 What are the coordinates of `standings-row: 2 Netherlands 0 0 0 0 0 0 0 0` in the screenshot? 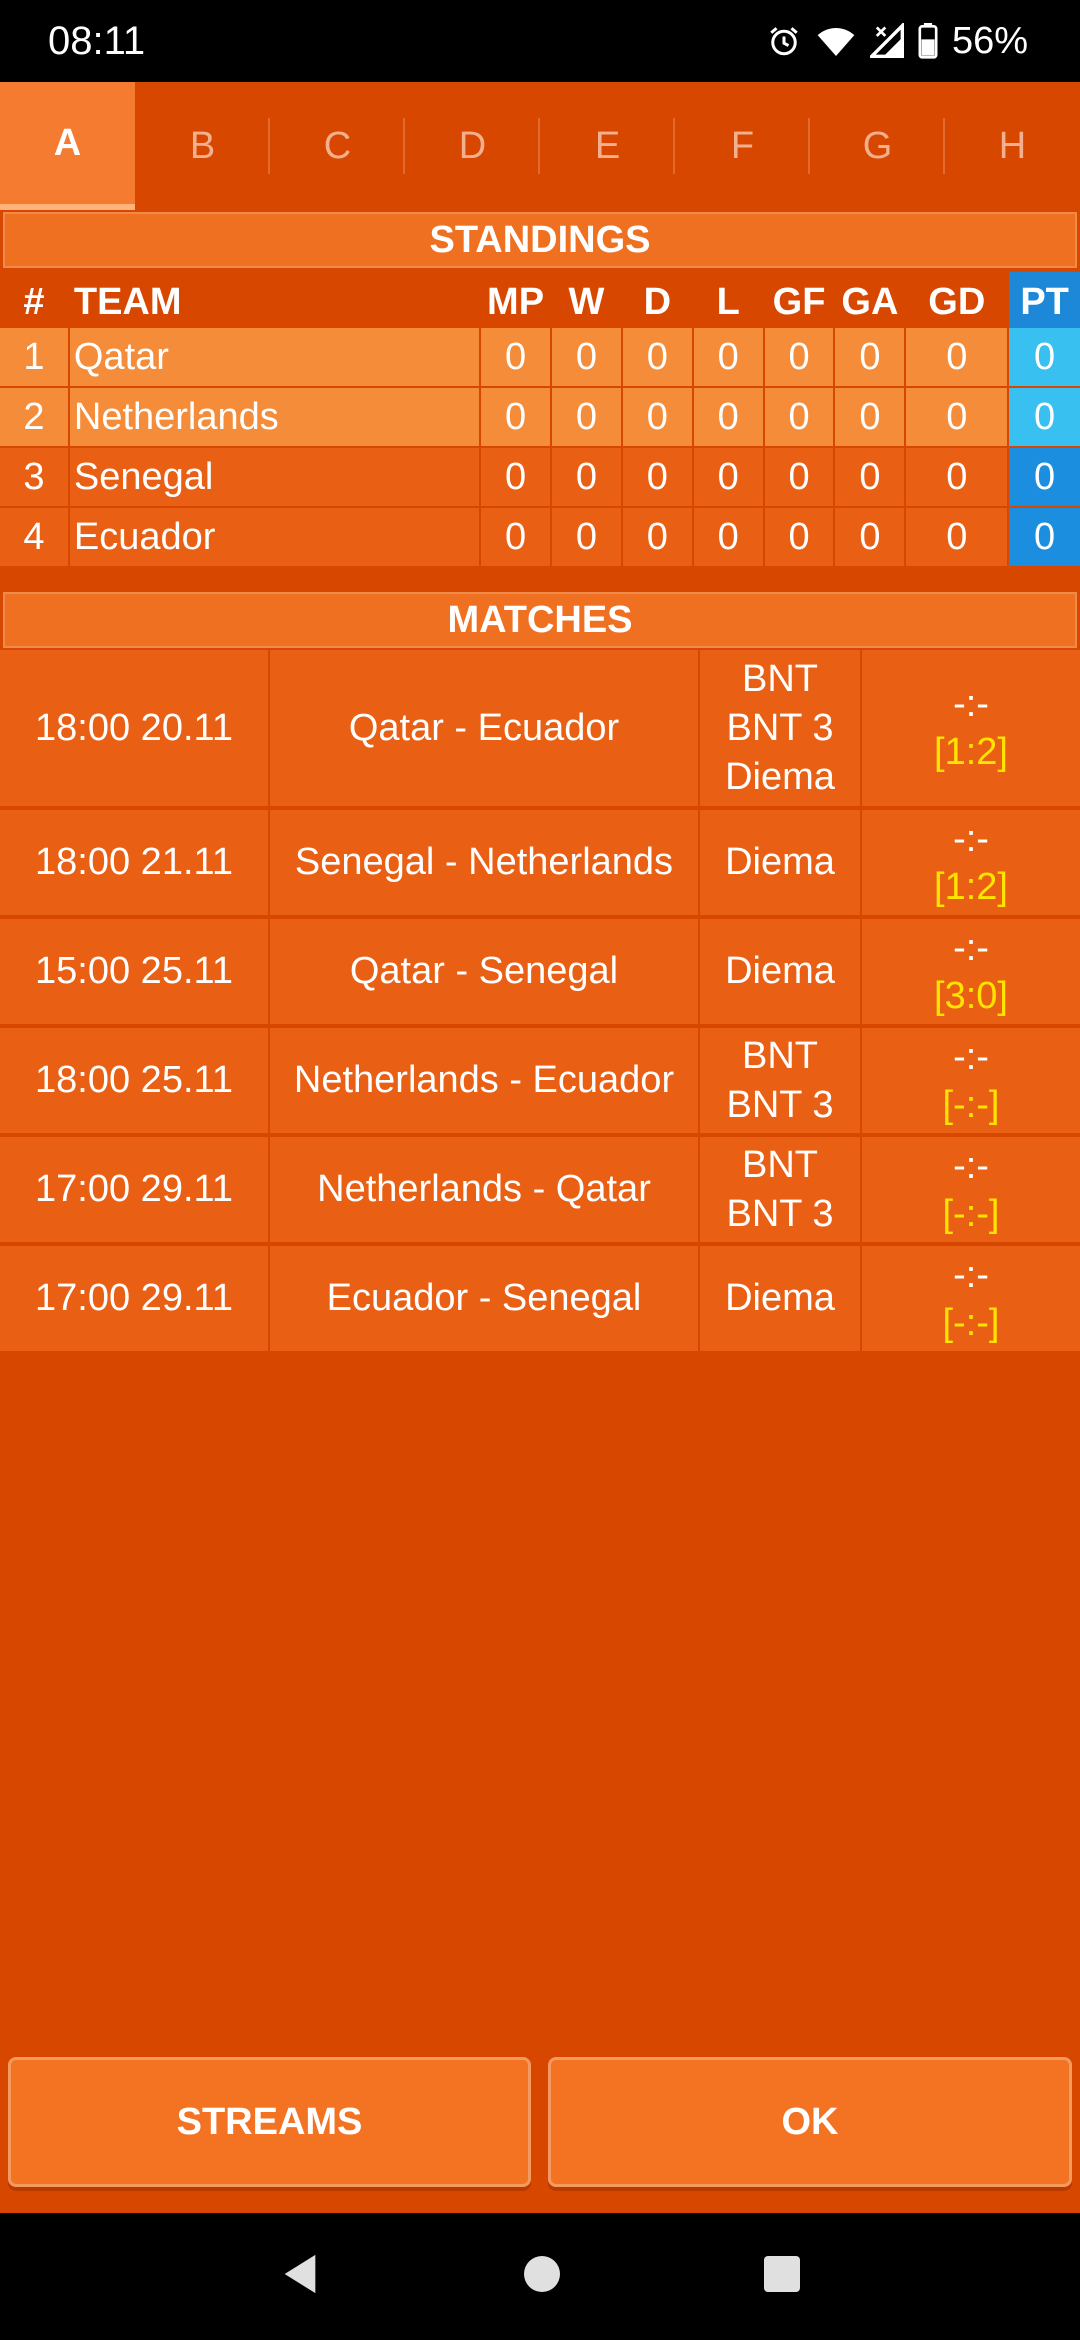 It's located at (540, 418).